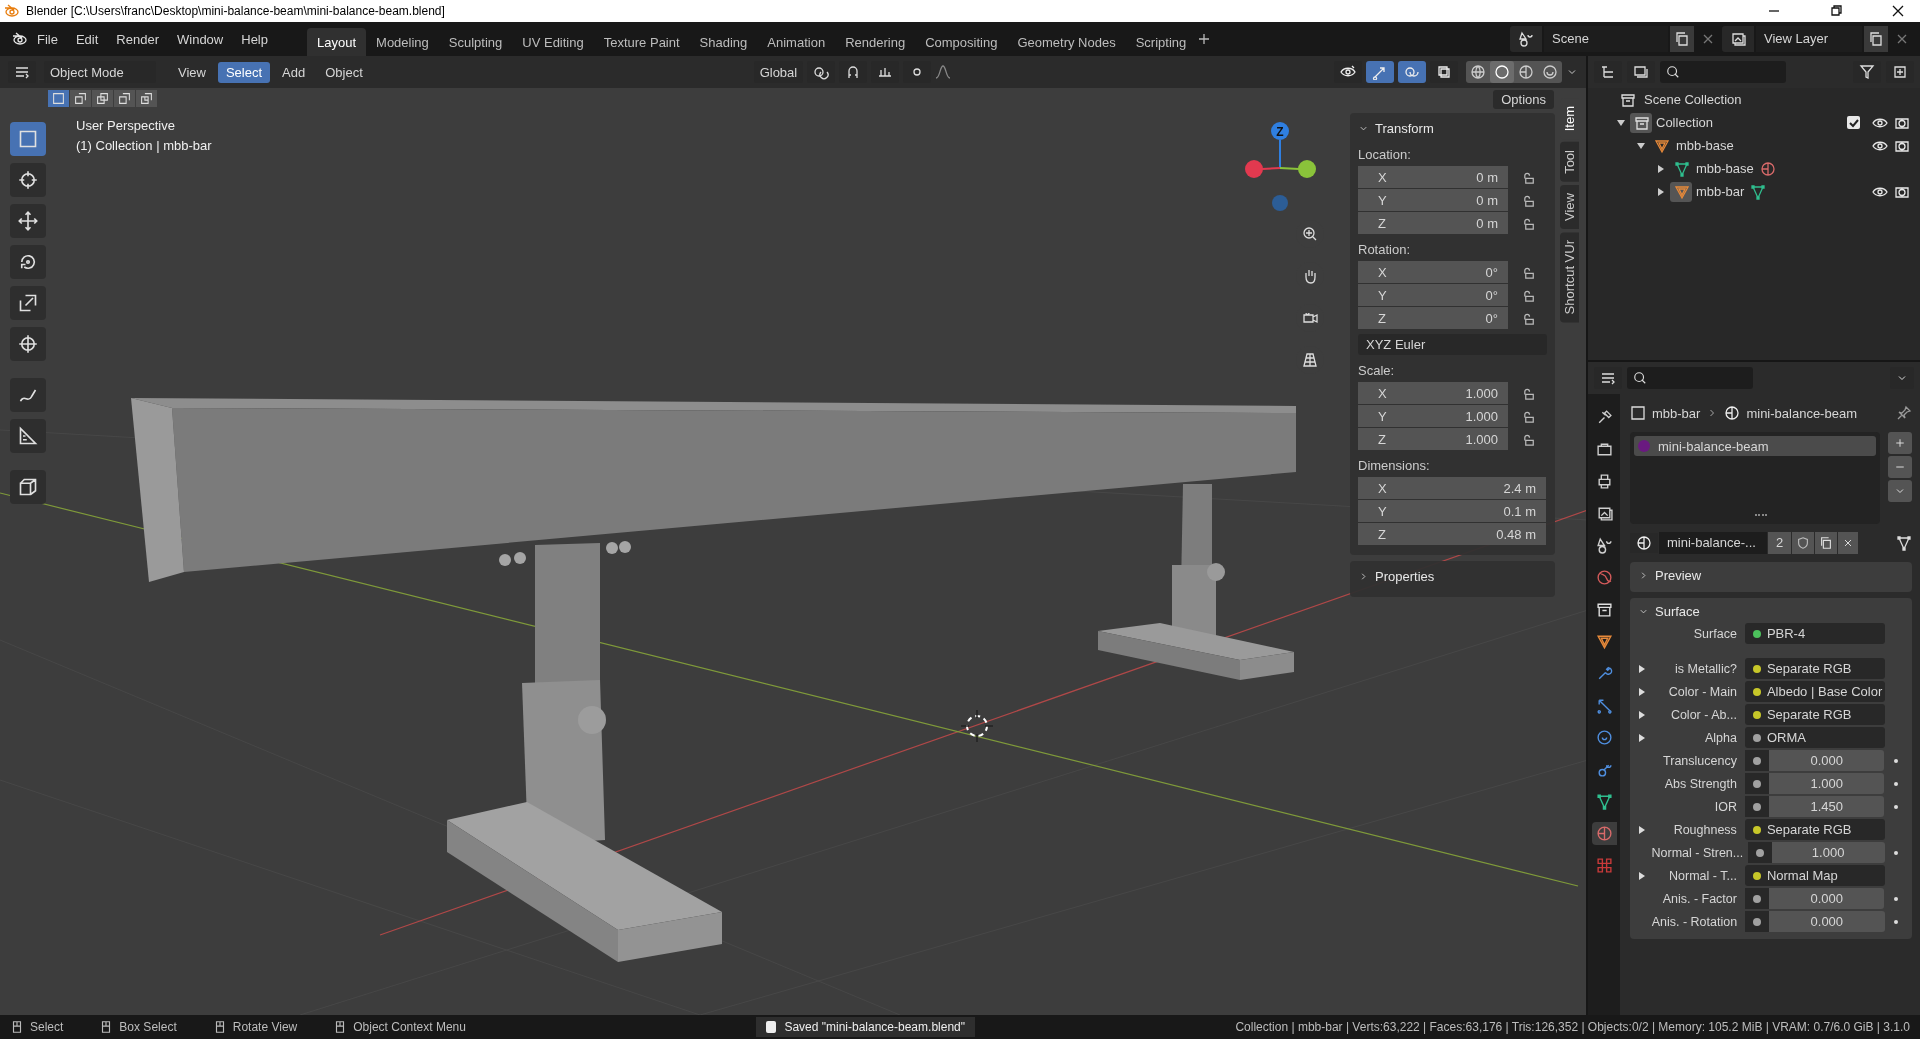  I want to click on overlays-toggle, so click(1412, 72).